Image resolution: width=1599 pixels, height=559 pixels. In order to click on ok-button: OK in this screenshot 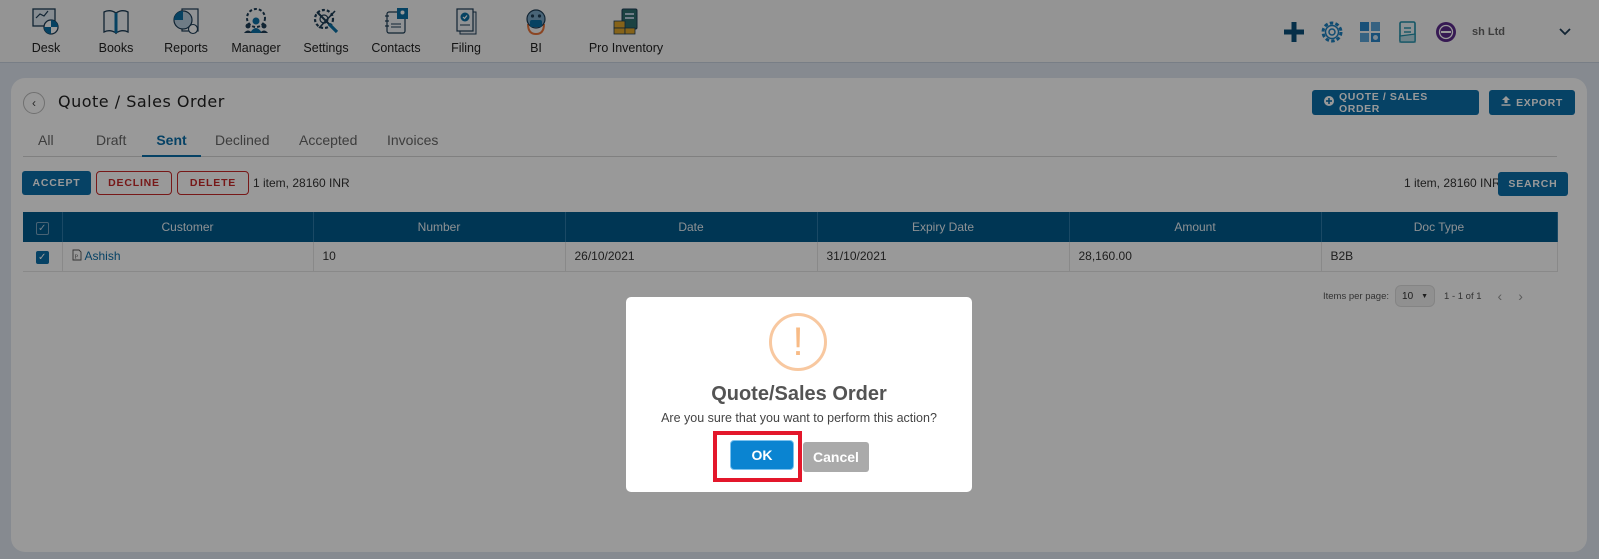, I will do `click(762, 455)`.